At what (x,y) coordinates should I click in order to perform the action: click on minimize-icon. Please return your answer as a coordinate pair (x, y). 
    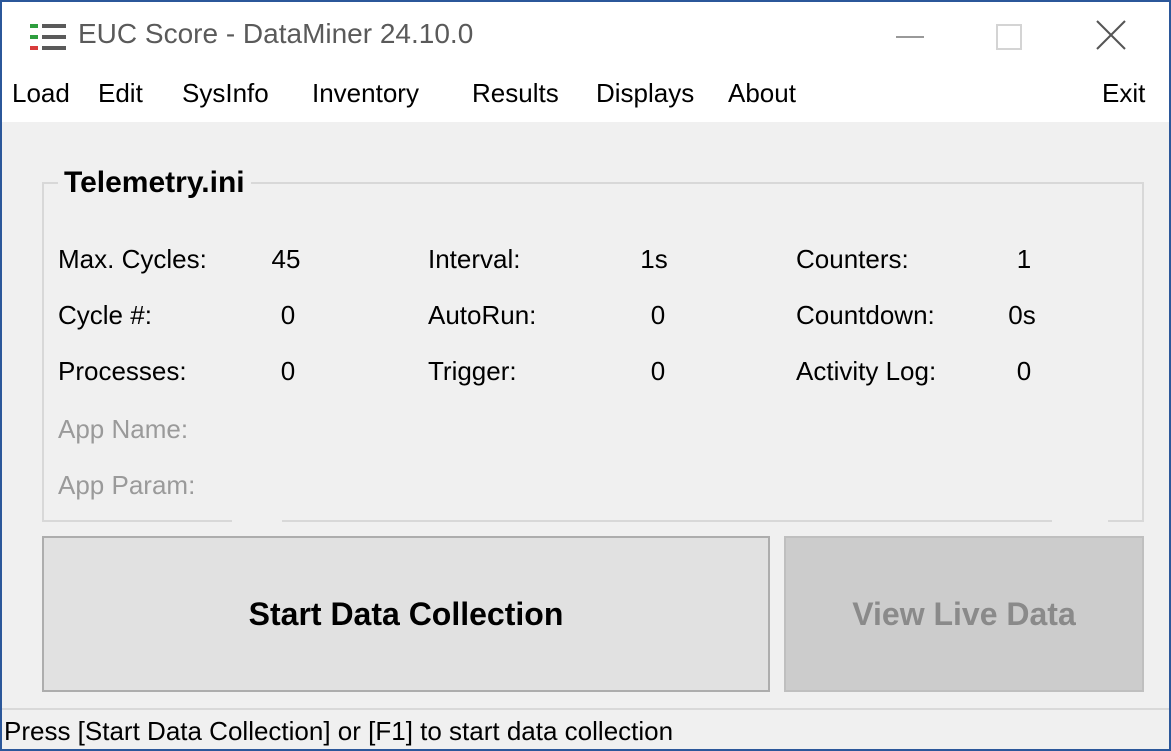
    Looking at the image, I should click on (910, 37).